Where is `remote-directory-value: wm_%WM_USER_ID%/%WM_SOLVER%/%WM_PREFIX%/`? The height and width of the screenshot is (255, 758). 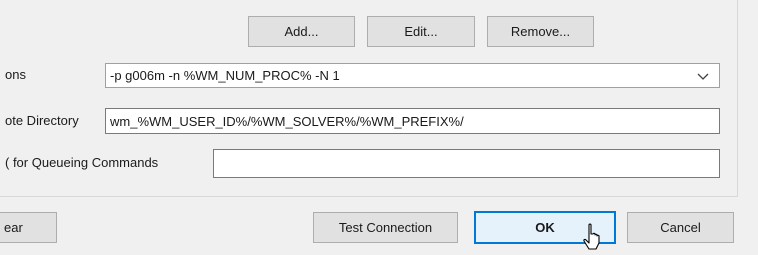
remote-directory-value: wm_%WM_USER_ID%/%WM_SOLVER%/%WM_PREFIX%/ is located at coordinates (287, 121).